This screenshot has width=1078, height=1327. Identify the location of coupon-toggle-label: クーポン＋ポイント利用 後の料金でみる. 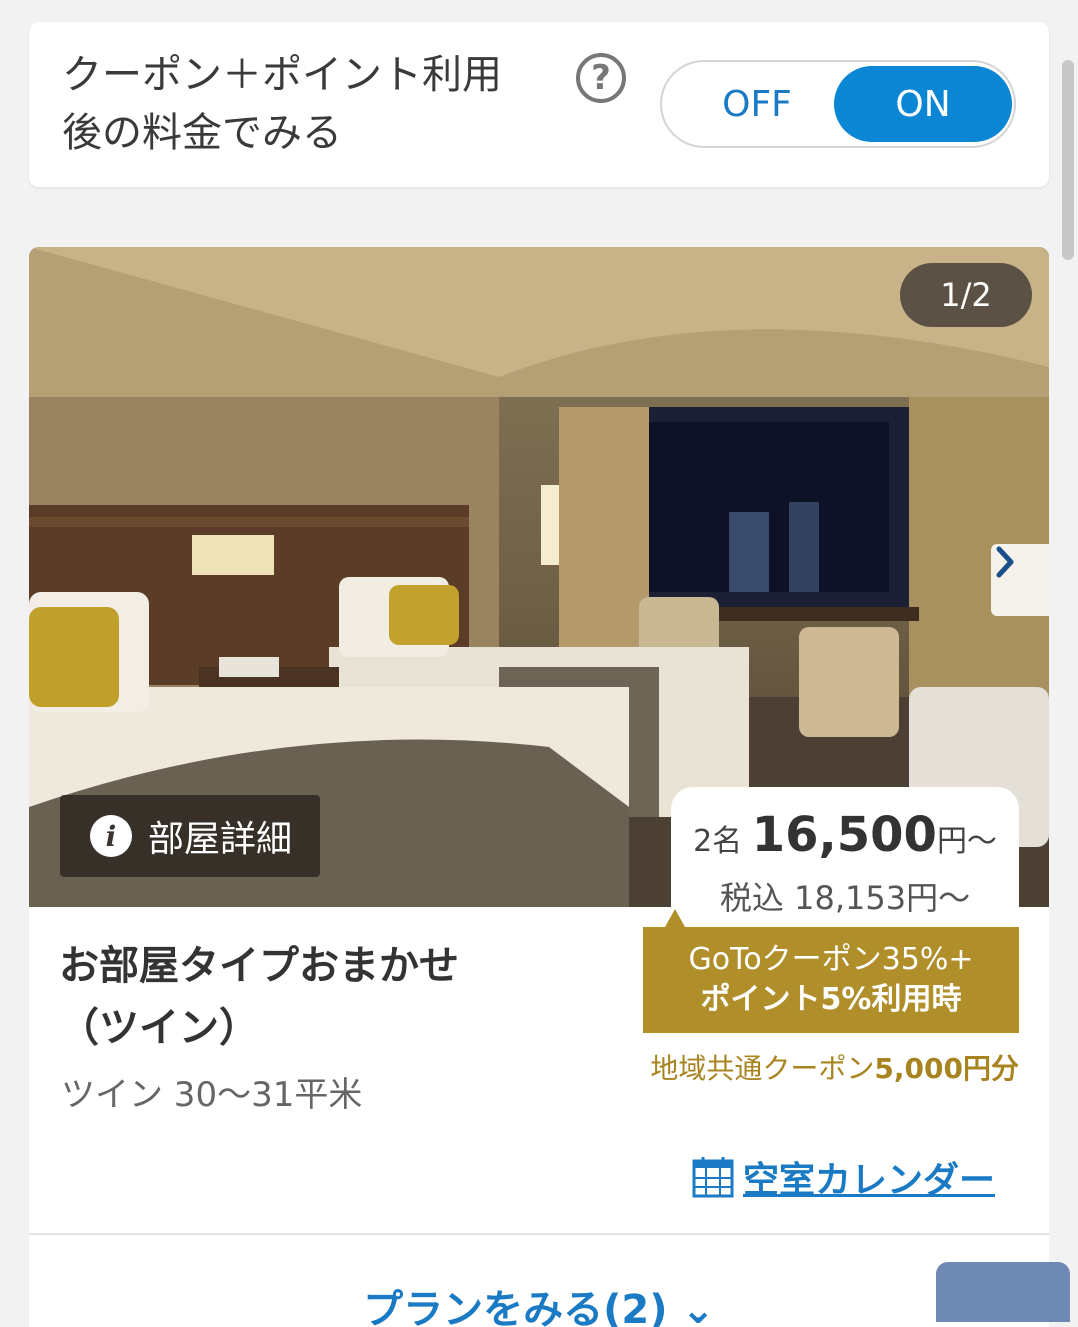
(282, 104).